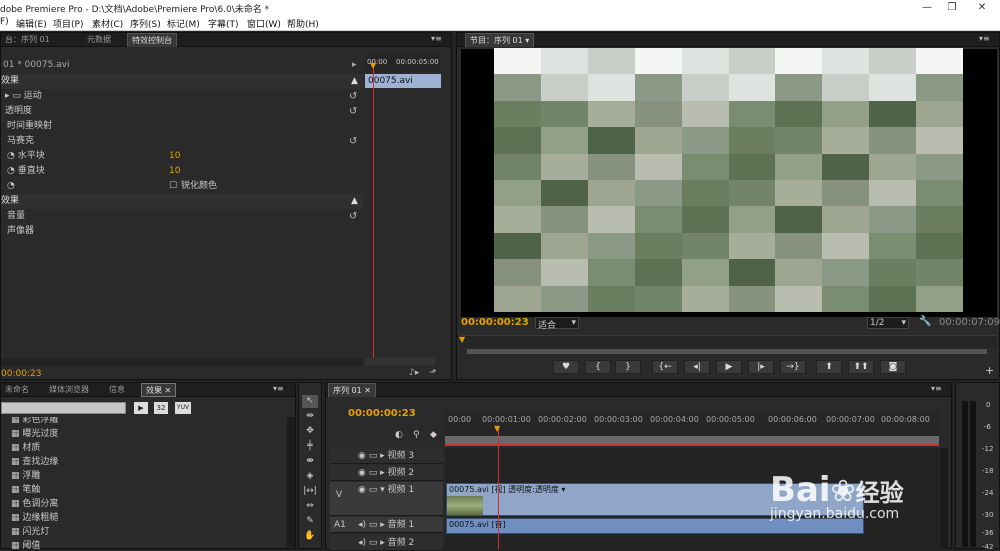 This screenshot has width=1000, height=551. I want to click on tab-metadata: 元数据, so click(99, 40).